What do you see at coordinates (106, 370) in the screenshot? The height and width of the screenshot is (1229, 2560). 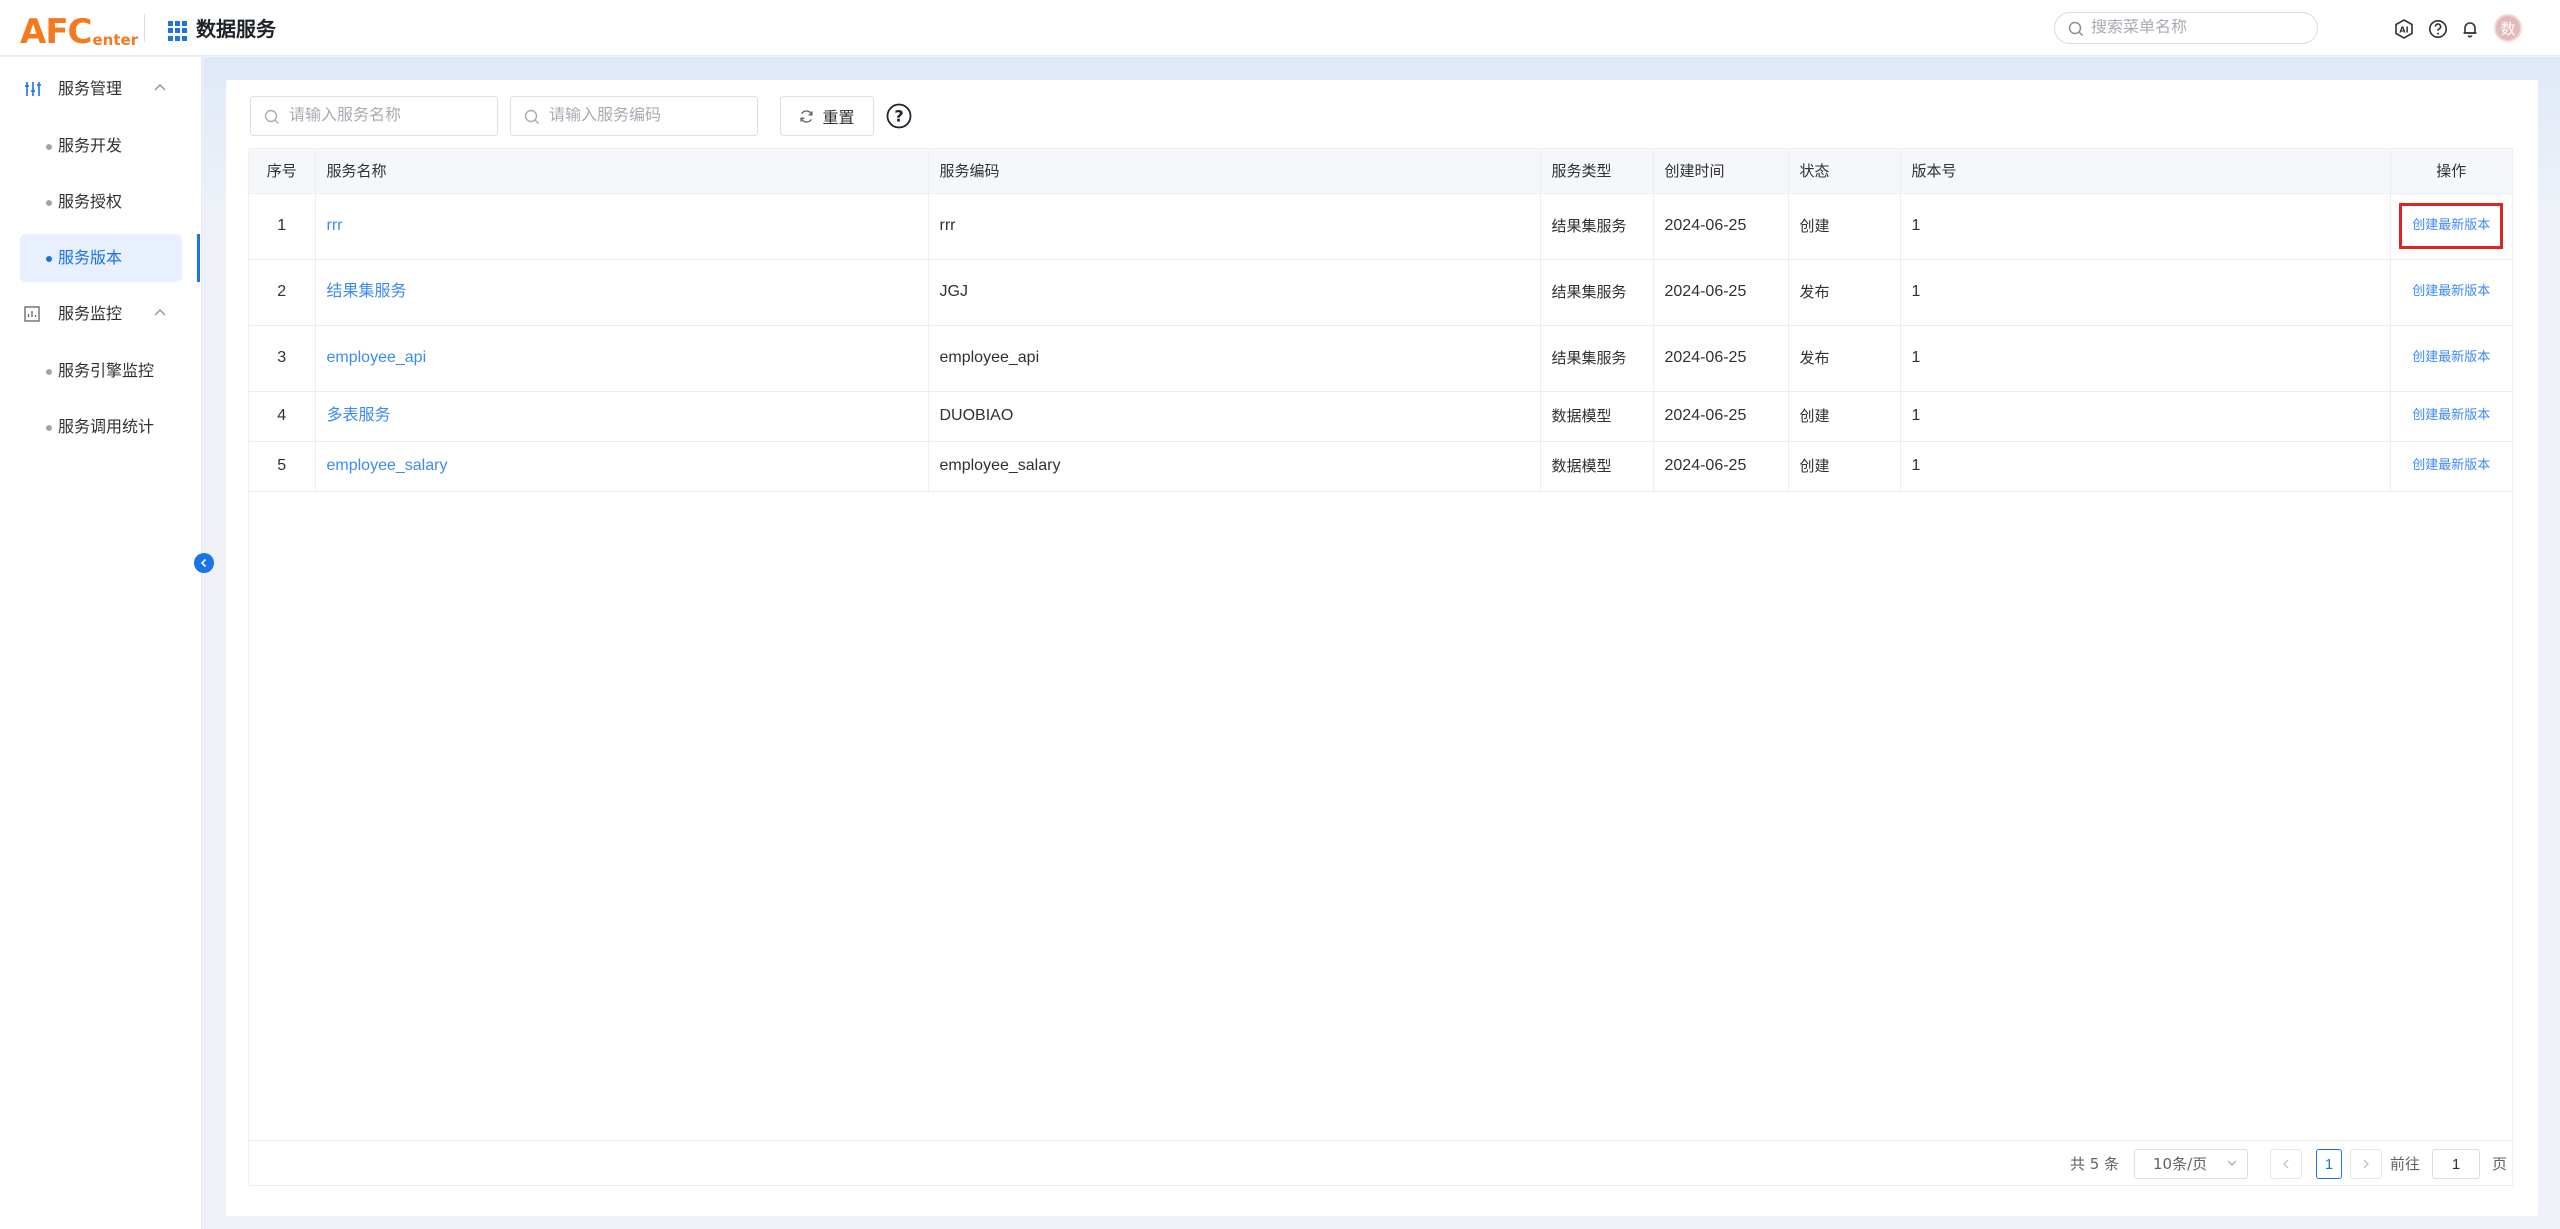 I see `sidebar-item-label: 服务引擎监控` at bounding box center [106, 370].